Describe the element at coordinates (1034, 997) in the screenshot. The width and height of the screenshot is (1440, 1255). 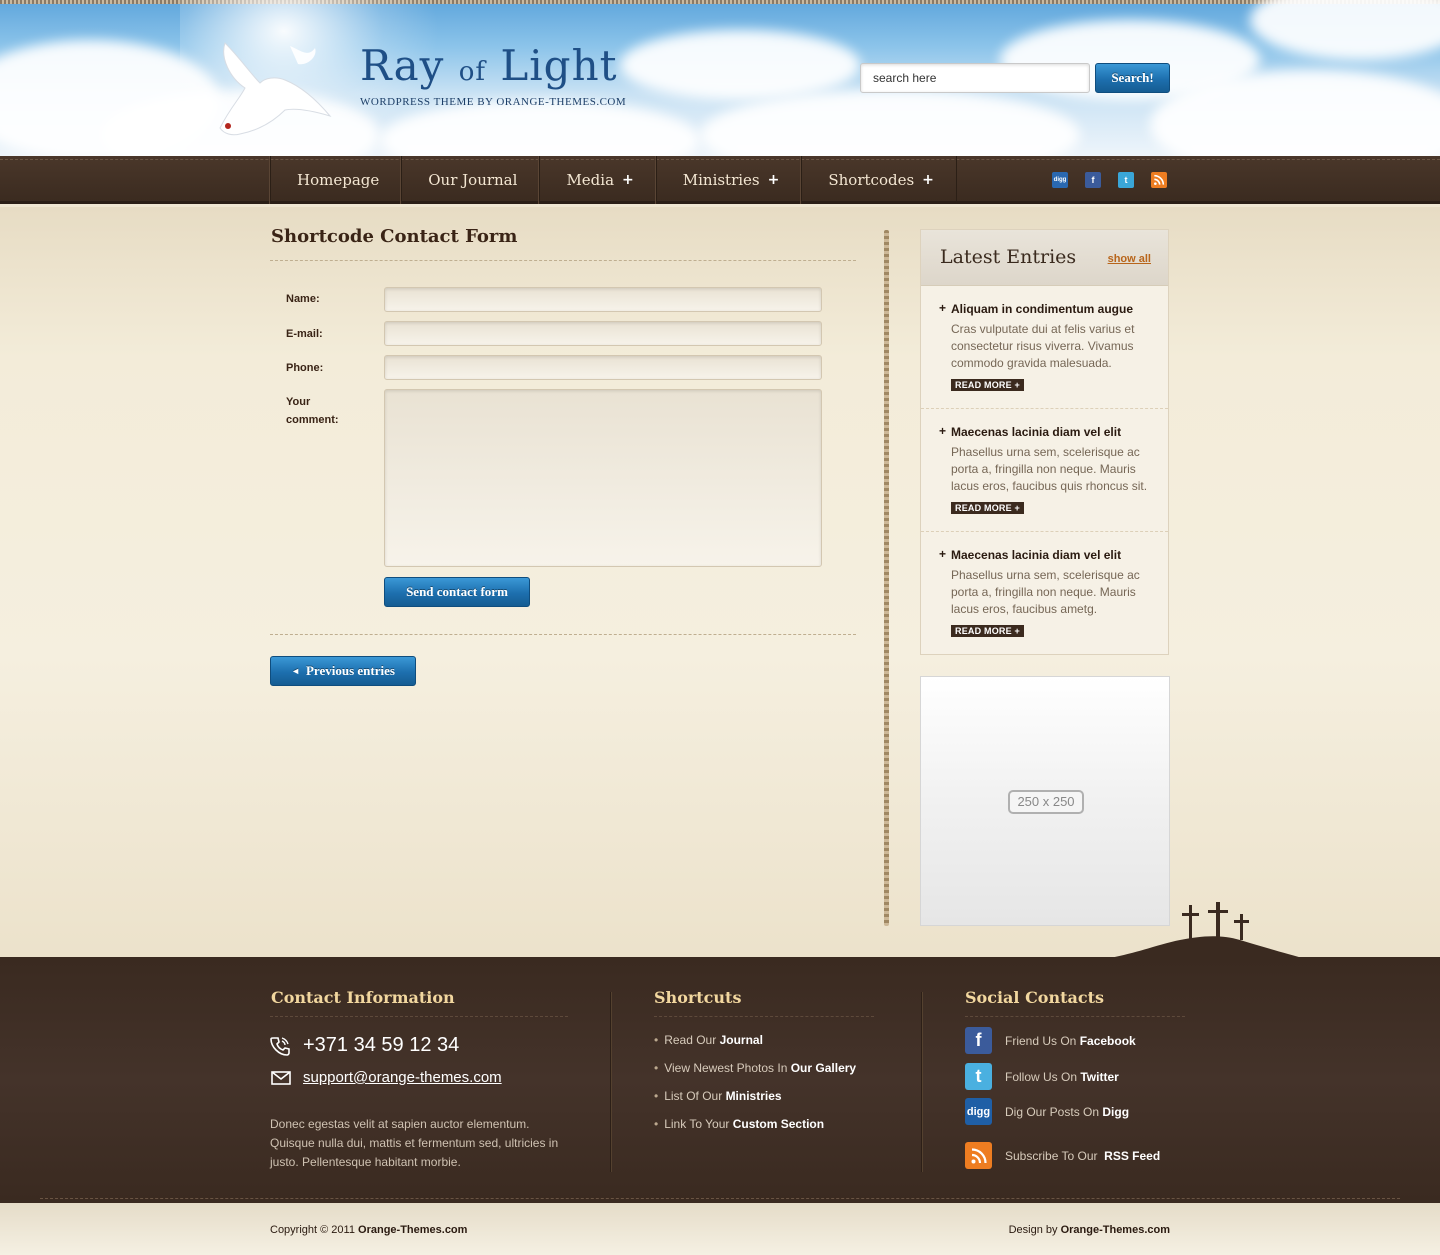
I see `social-contacts-title: Social Contacts` at that location.